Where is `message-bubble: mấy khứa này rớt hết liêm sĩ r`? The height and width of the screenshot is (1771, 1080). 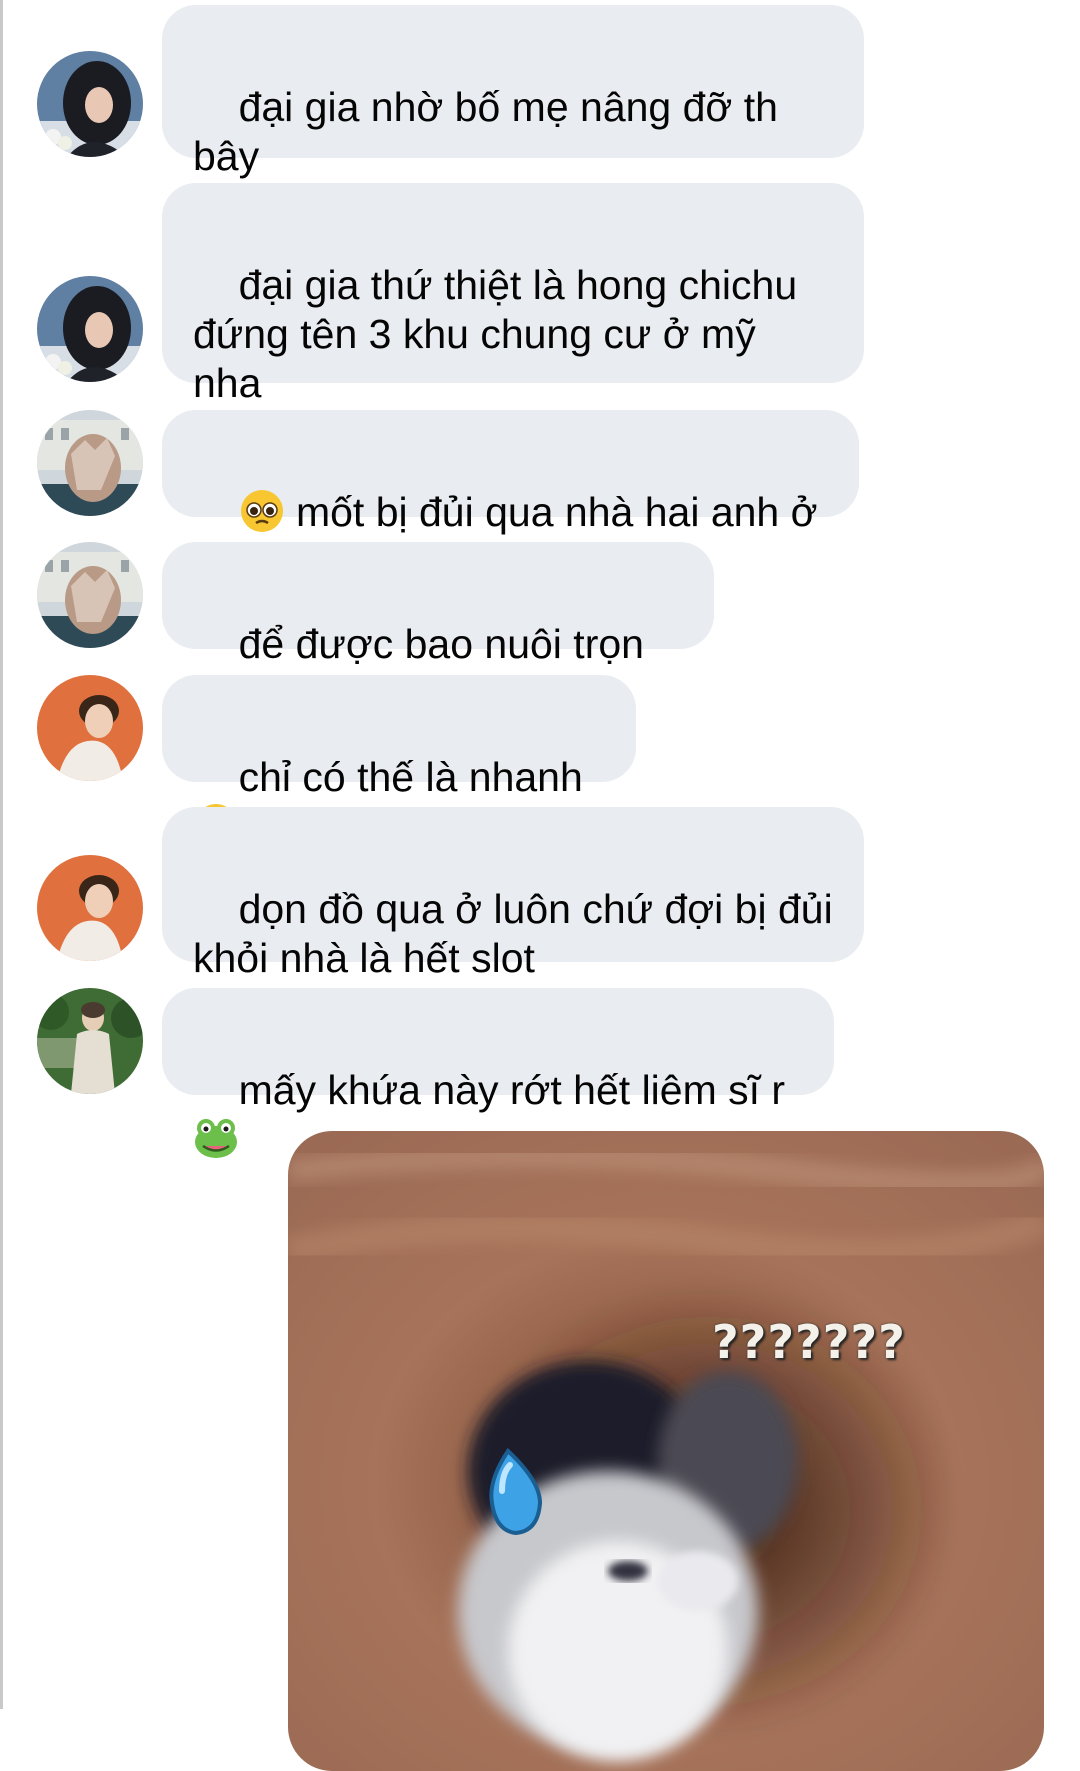
message-bubble: mấy khứa này rớt hết liêm sĩ r is located at coordinates (498, 1073).